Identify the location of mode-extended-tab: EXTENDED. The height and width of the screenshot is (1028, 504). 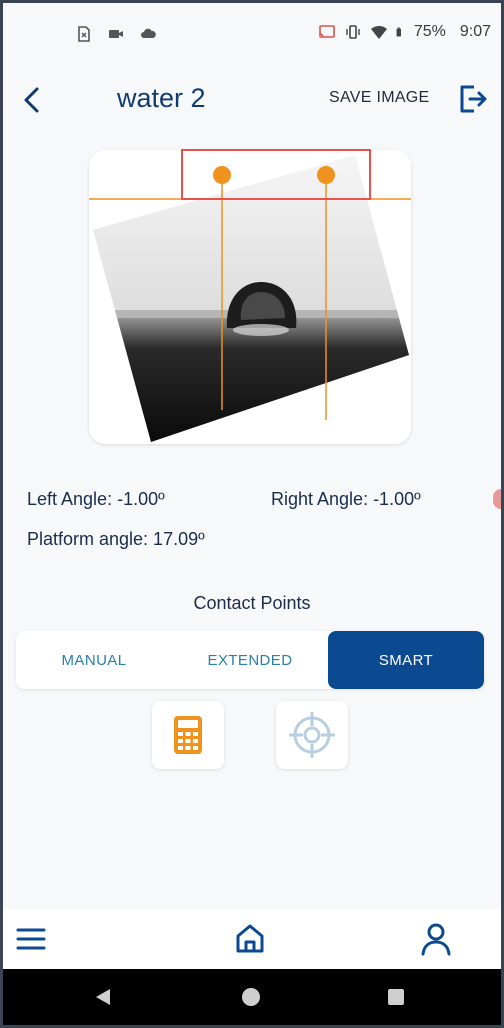
(250, 660).